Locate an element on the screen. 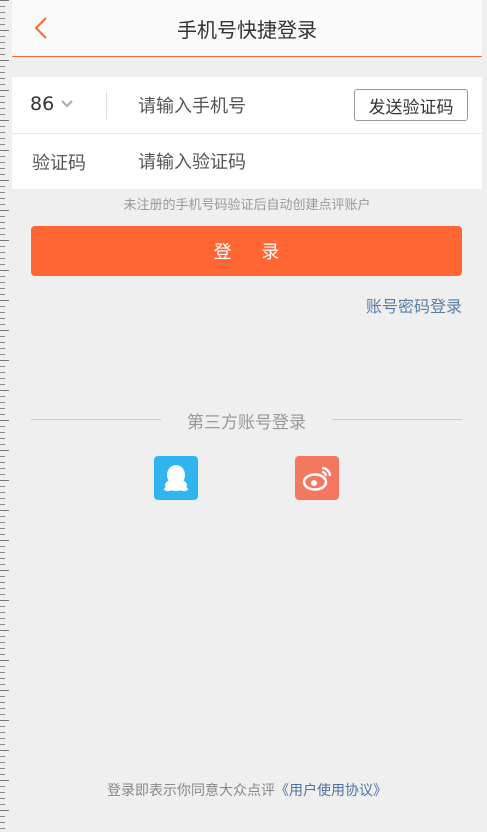 This screenshot has height=832, width=487. code-input is located at coordinates (243, 162).